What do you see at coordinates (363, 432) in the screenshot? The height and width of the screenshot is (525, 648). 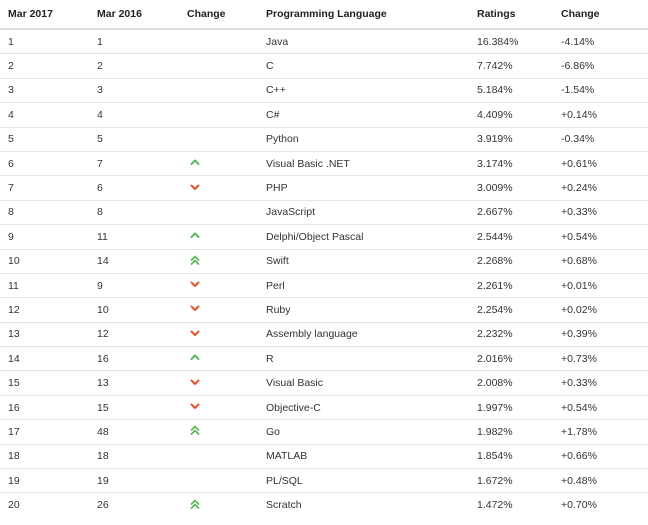 I see `cell-language: Go` at bounding box center [363, 432].